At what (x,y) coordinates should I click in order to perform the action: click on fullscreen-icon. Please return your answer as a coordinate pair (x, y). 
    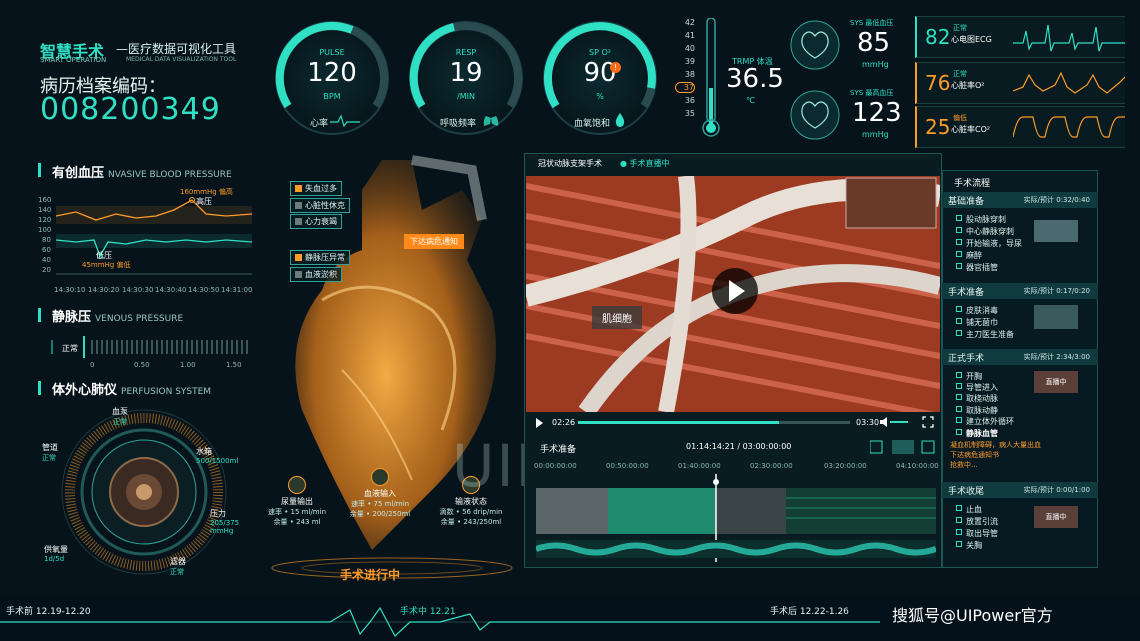
    Looking at the image, I should click on (928, 422).